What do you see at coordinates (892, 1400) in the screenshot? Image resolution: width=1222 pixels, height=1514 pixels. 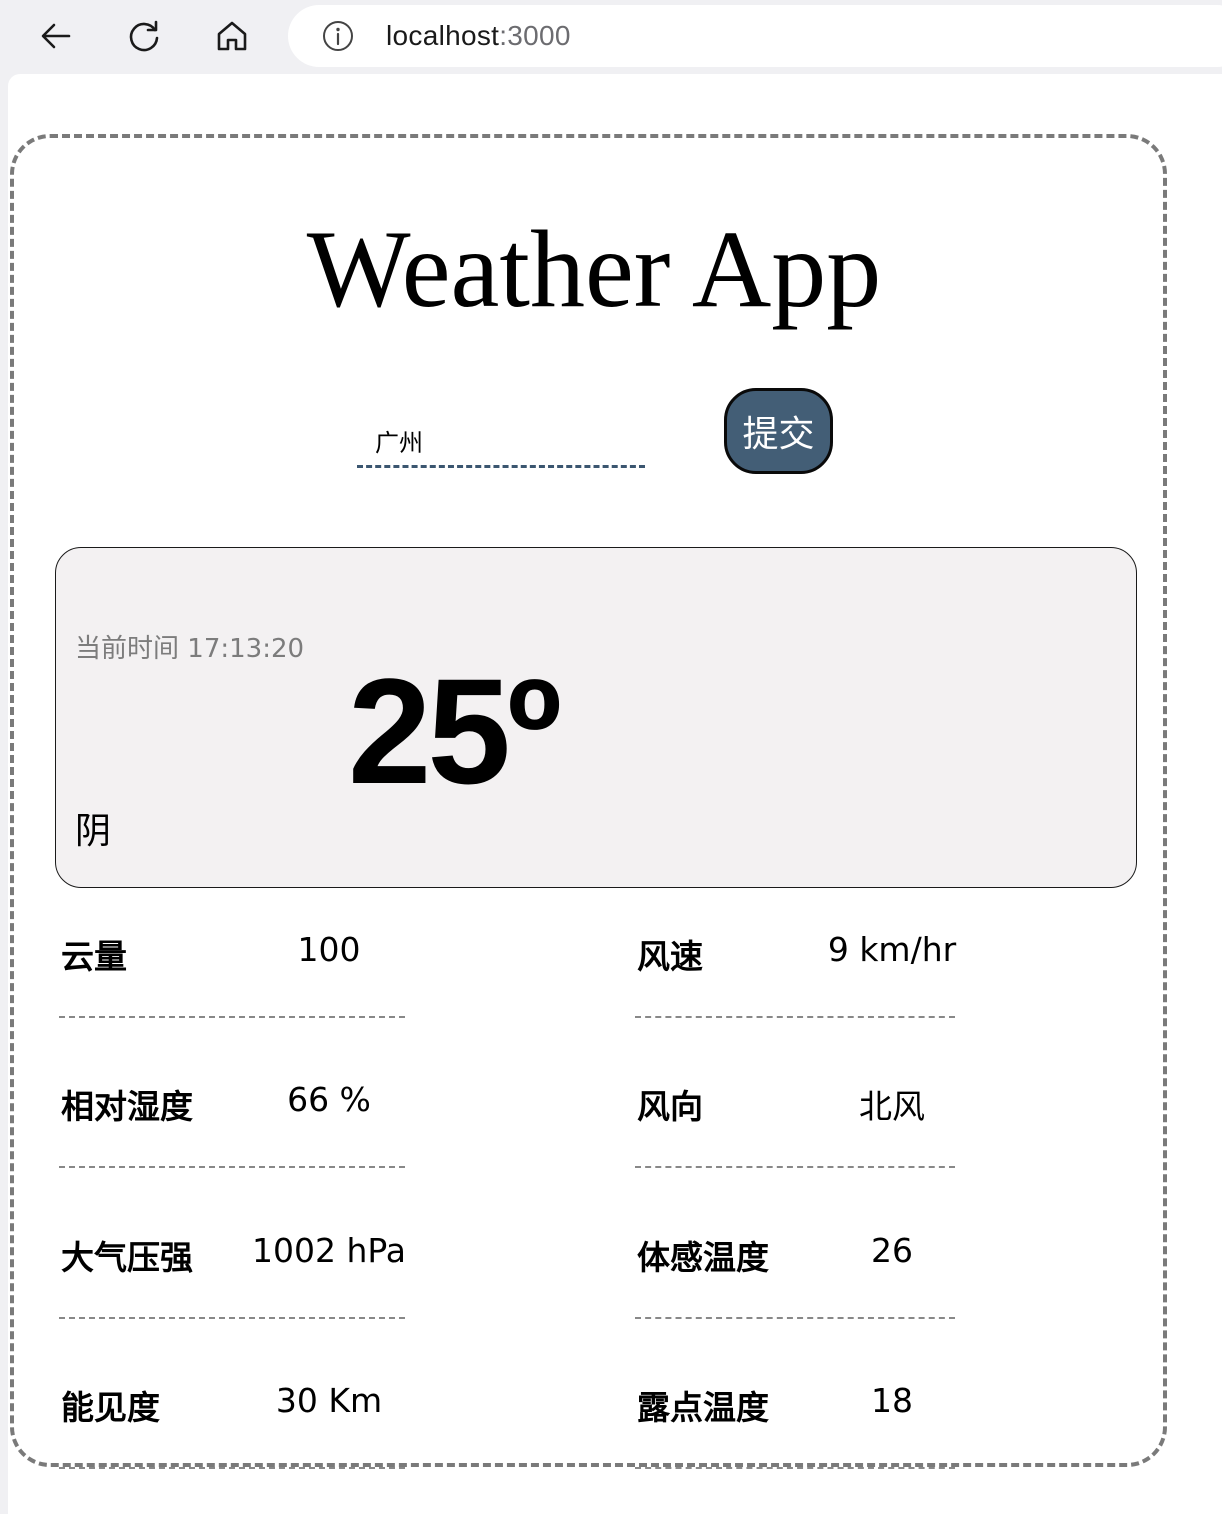 I see `stat-value: 18` at bounding box center [892, 1400].